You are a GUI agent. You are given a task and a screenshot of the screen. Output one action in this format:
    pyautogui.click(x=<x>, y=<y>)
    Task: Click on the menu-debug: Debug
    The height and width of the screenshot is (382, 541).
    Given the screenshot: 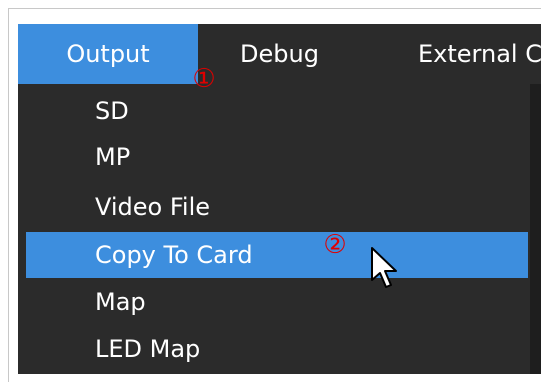 What is the action you would take?
    pyautogui.click(x=279, y=54)
    